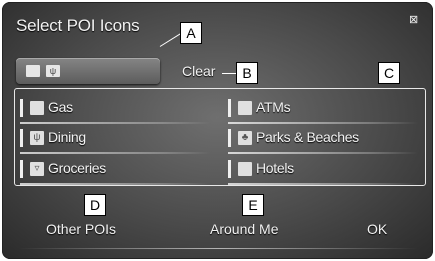  What do you see at coordinates (323, 109) in the screenshot?
I see `list-item-atms: ATMs` at bounding box center [323, 109].